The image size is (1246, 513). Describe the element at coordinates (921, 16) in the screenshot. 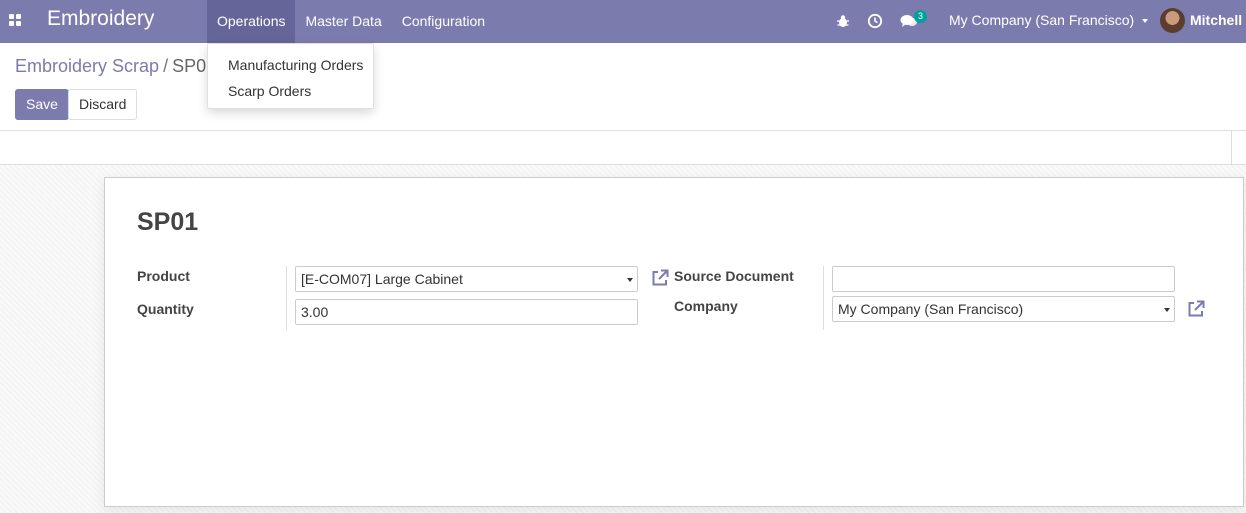

I see `messages-badge: 3` at that location.